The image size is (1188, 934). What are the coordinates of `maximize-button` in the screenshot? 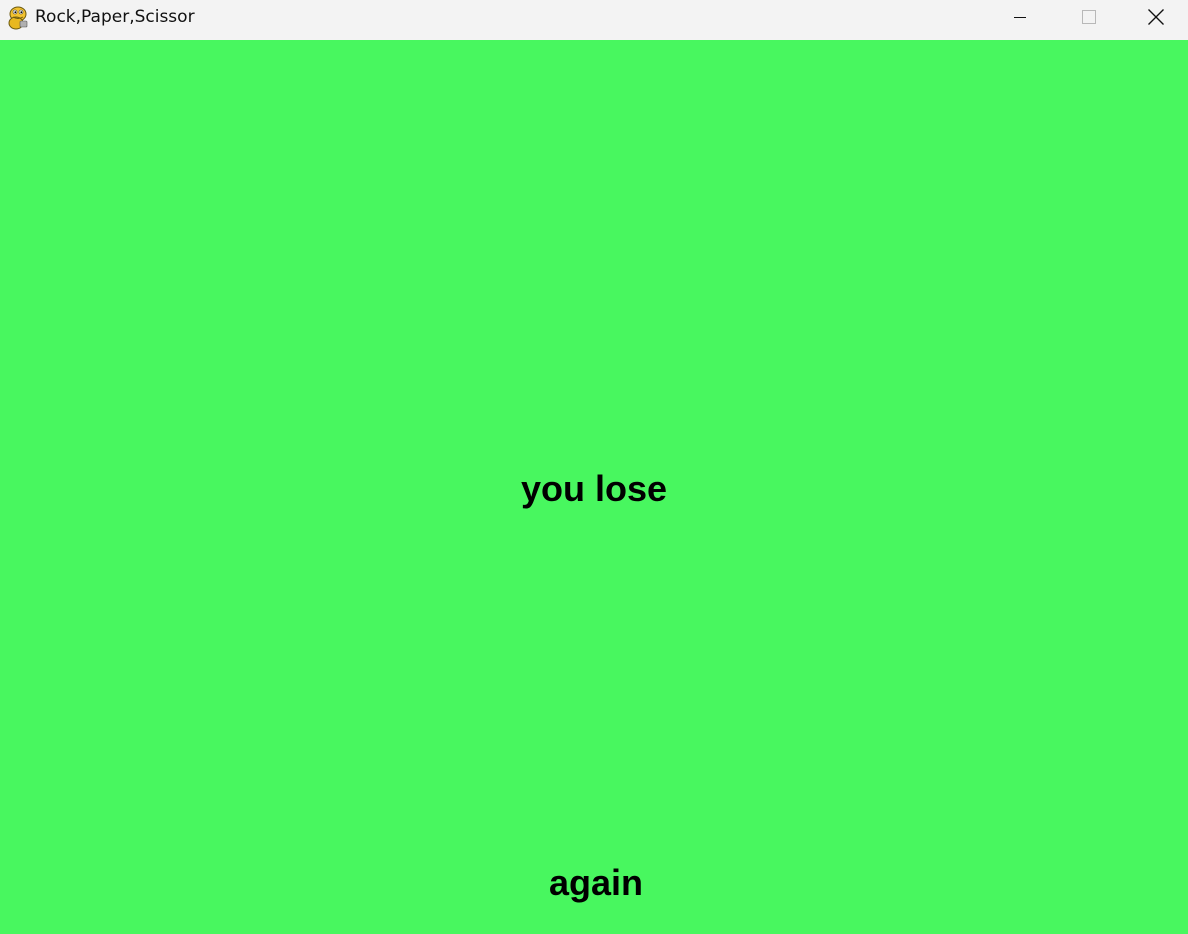 It's located at (1089, 17).